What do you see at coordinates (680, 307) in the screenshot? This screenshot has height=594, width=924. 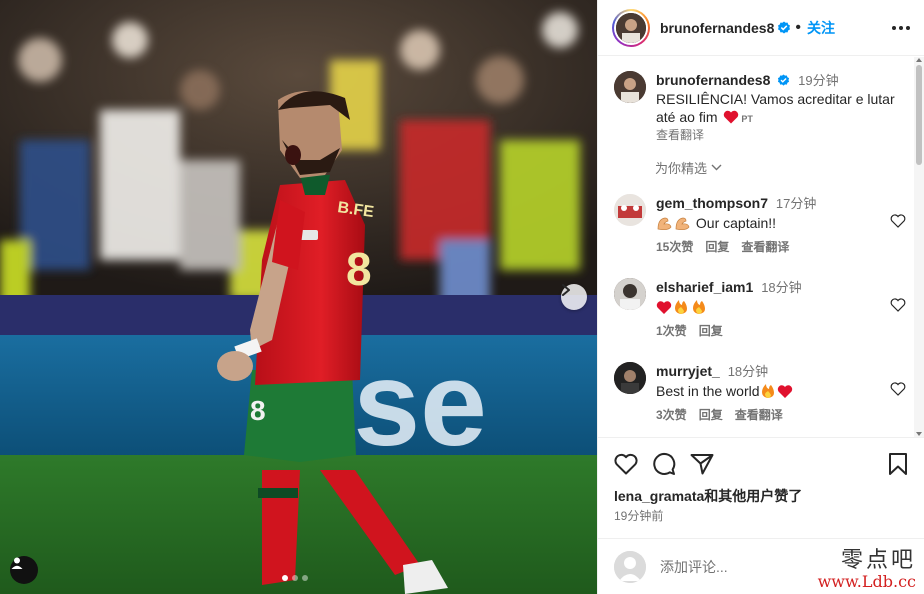 I see `heart-fire-fire-emoji-icon` at bounding box center [680, 307].